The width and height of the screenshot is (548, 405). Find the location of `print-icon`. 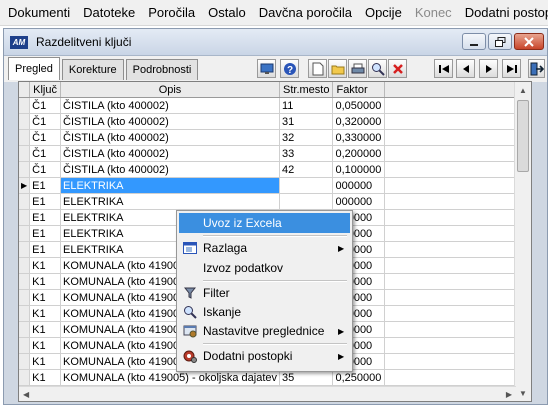

print-icon is located at coordinates (357, 68).